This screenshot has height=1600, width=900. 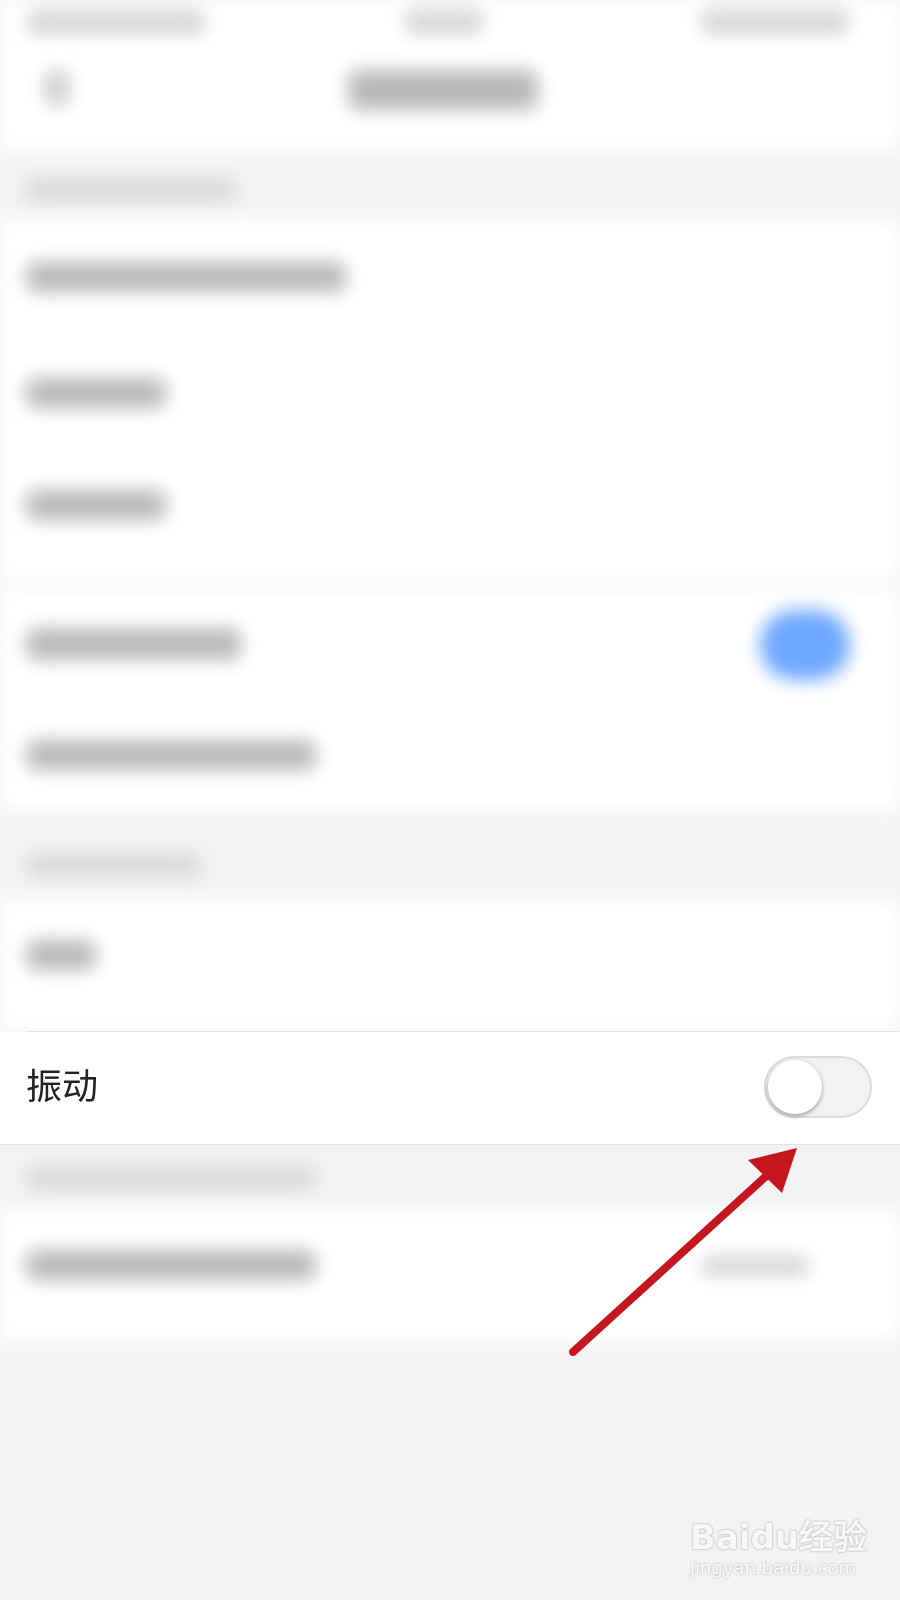 I want to click on baidu-watermark: Baidu经验 jingyan.baidu.com, so click(x=780, y=1545).